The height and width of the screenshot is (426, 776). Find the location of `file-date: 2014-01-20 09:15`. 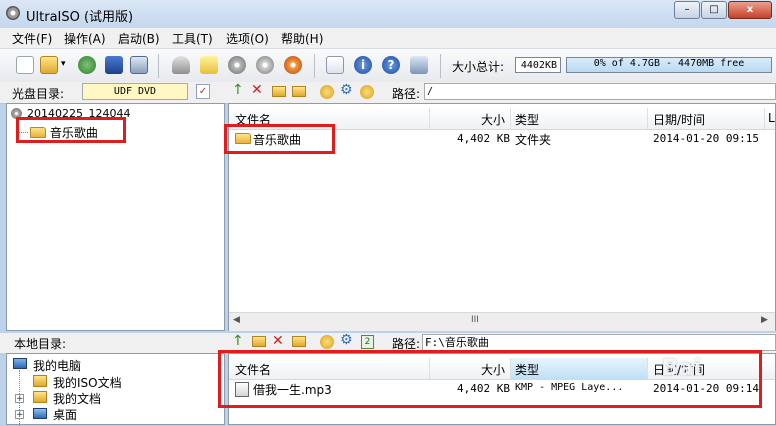

file-date: 2014-01-20 09:15 is located at coordinates (706, 138).